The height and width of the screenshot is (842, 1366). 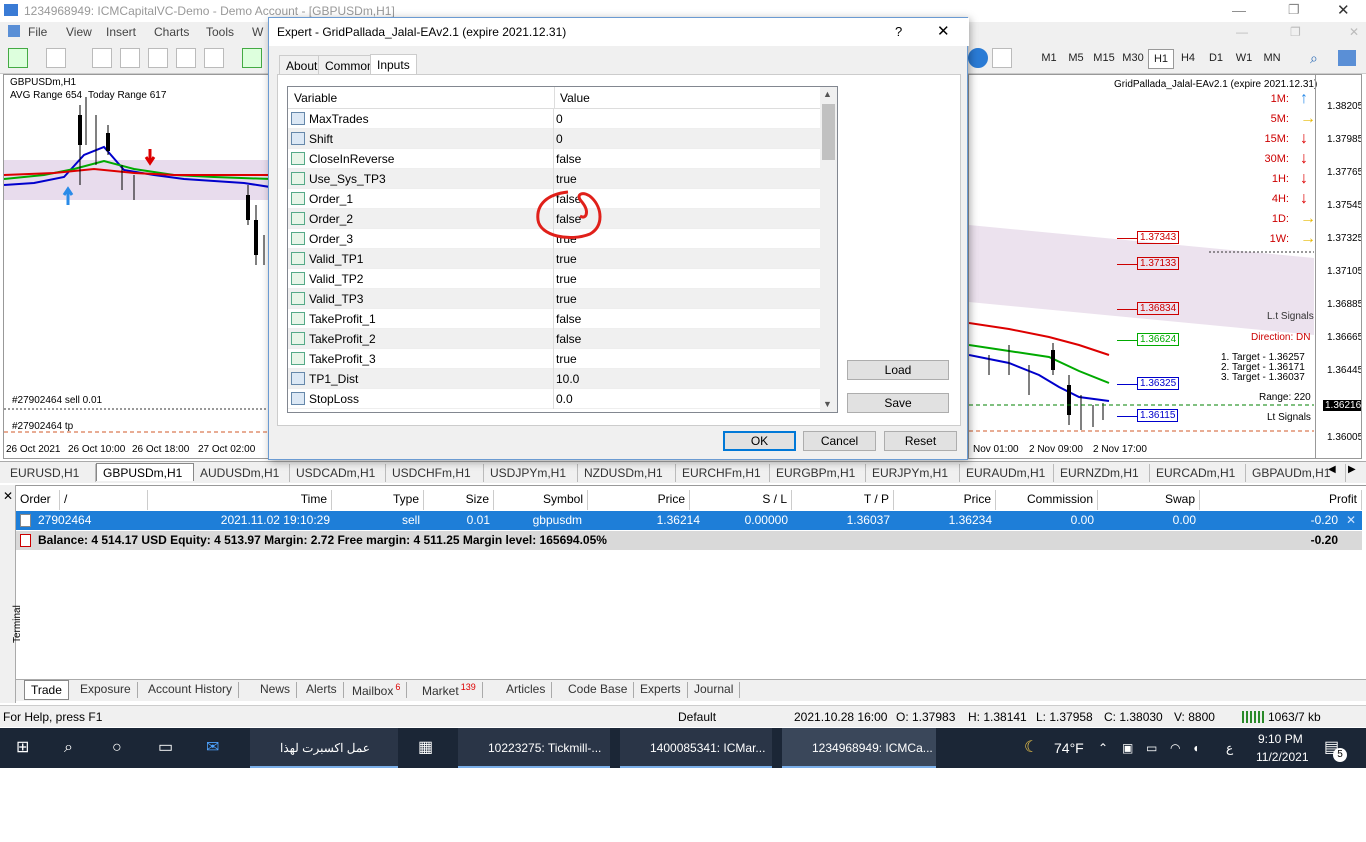 I want to click on chart-tab: EURAUDm,H1, so click(x=1007, y=473).